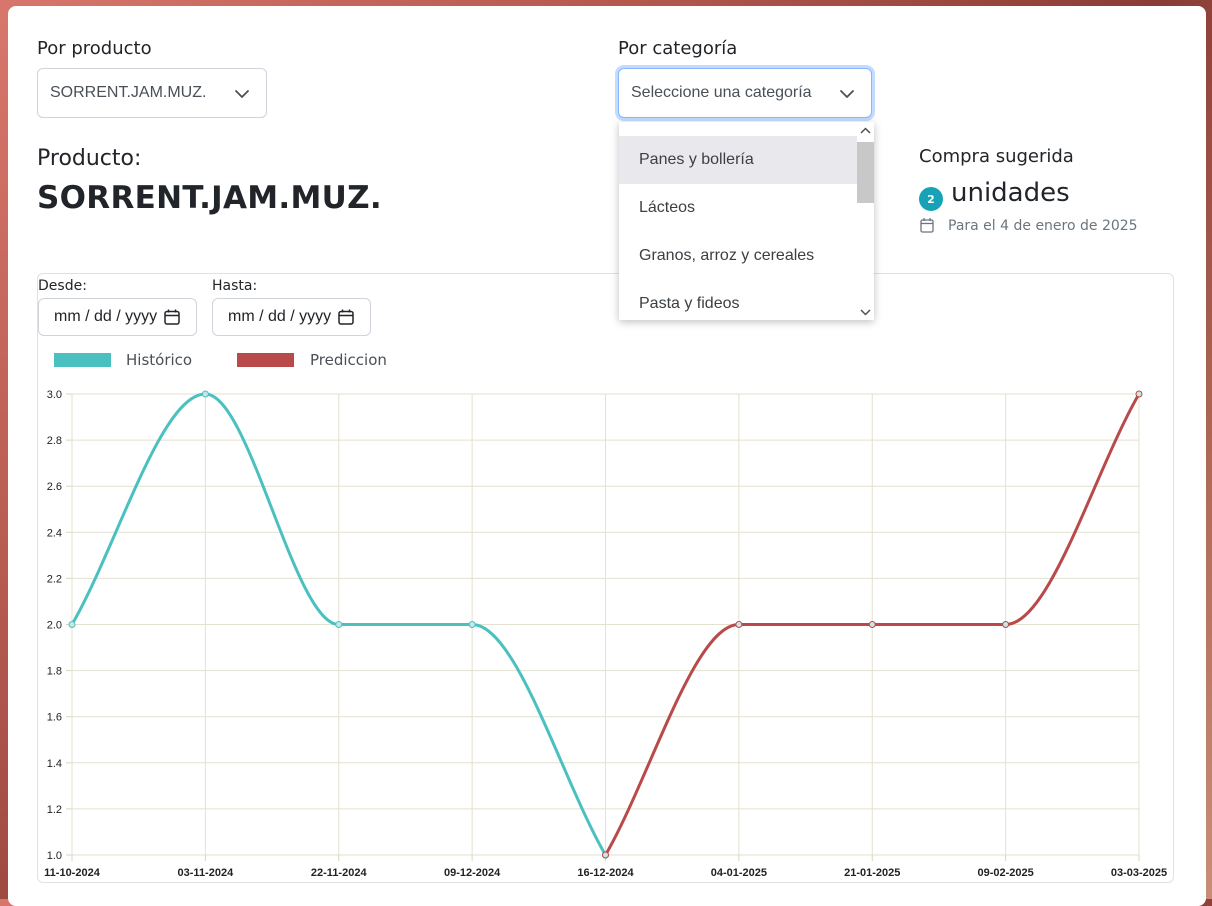  I want to click on x-tick-label: 03-03-2025, so click(1139, 873).